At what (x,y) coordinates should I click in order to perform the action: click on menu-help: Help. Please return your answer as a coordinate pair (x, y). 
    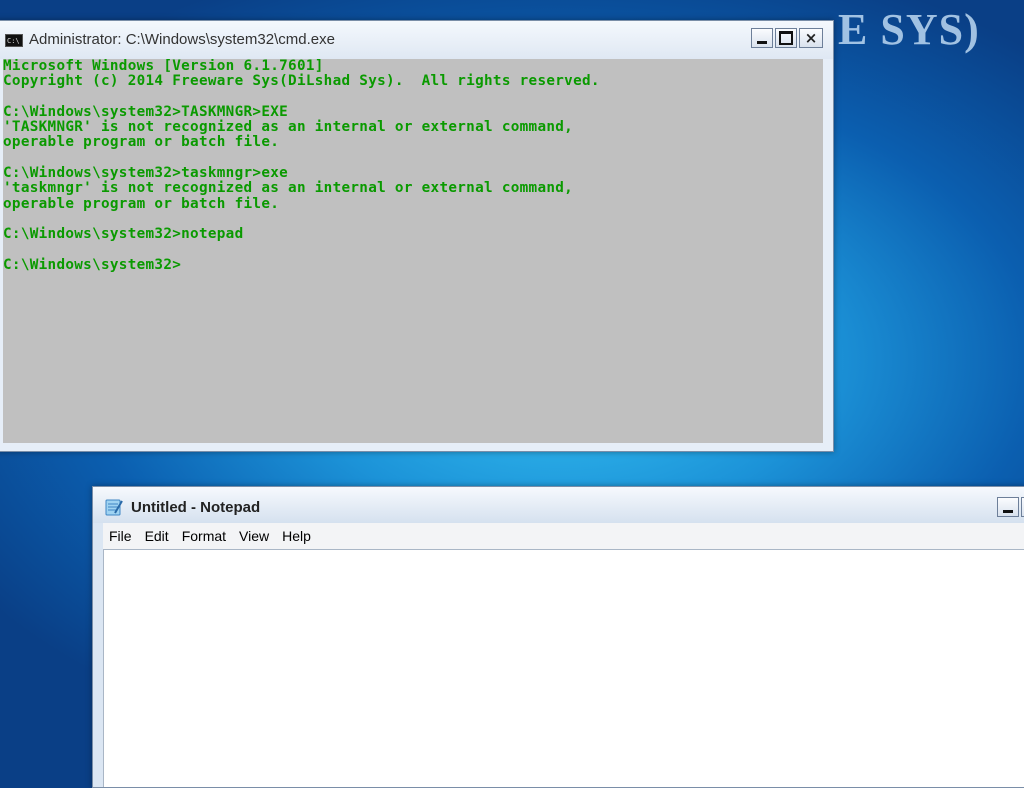
    Looking at the image, I should click on (300, 536).